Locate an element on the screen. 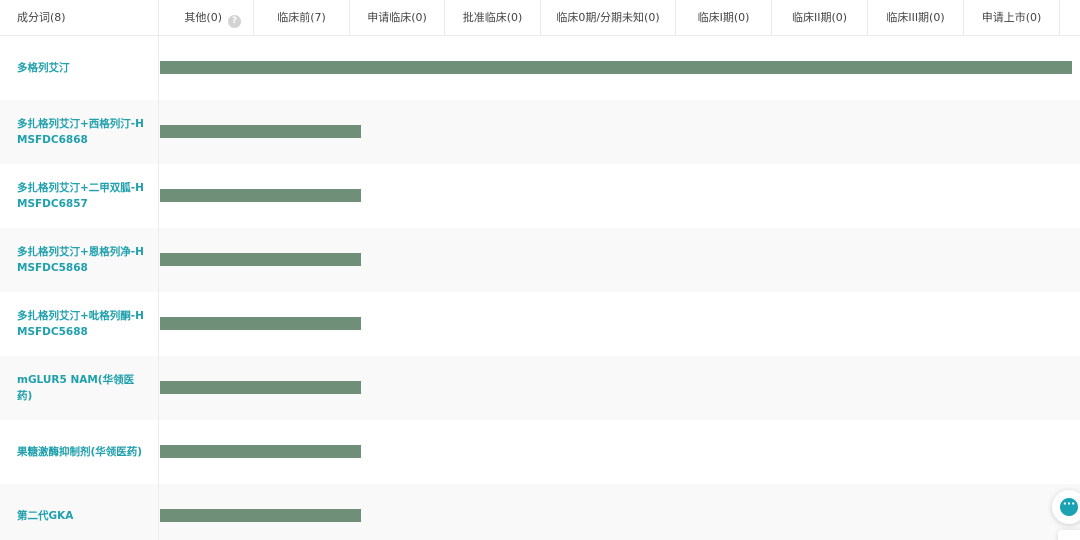 Image resolution: width=1080 pixels, height=540 pixels. component-label: 多扎格列艾汀+西格列汀-HMSFDC6868 is located at coordinates (80, 132).